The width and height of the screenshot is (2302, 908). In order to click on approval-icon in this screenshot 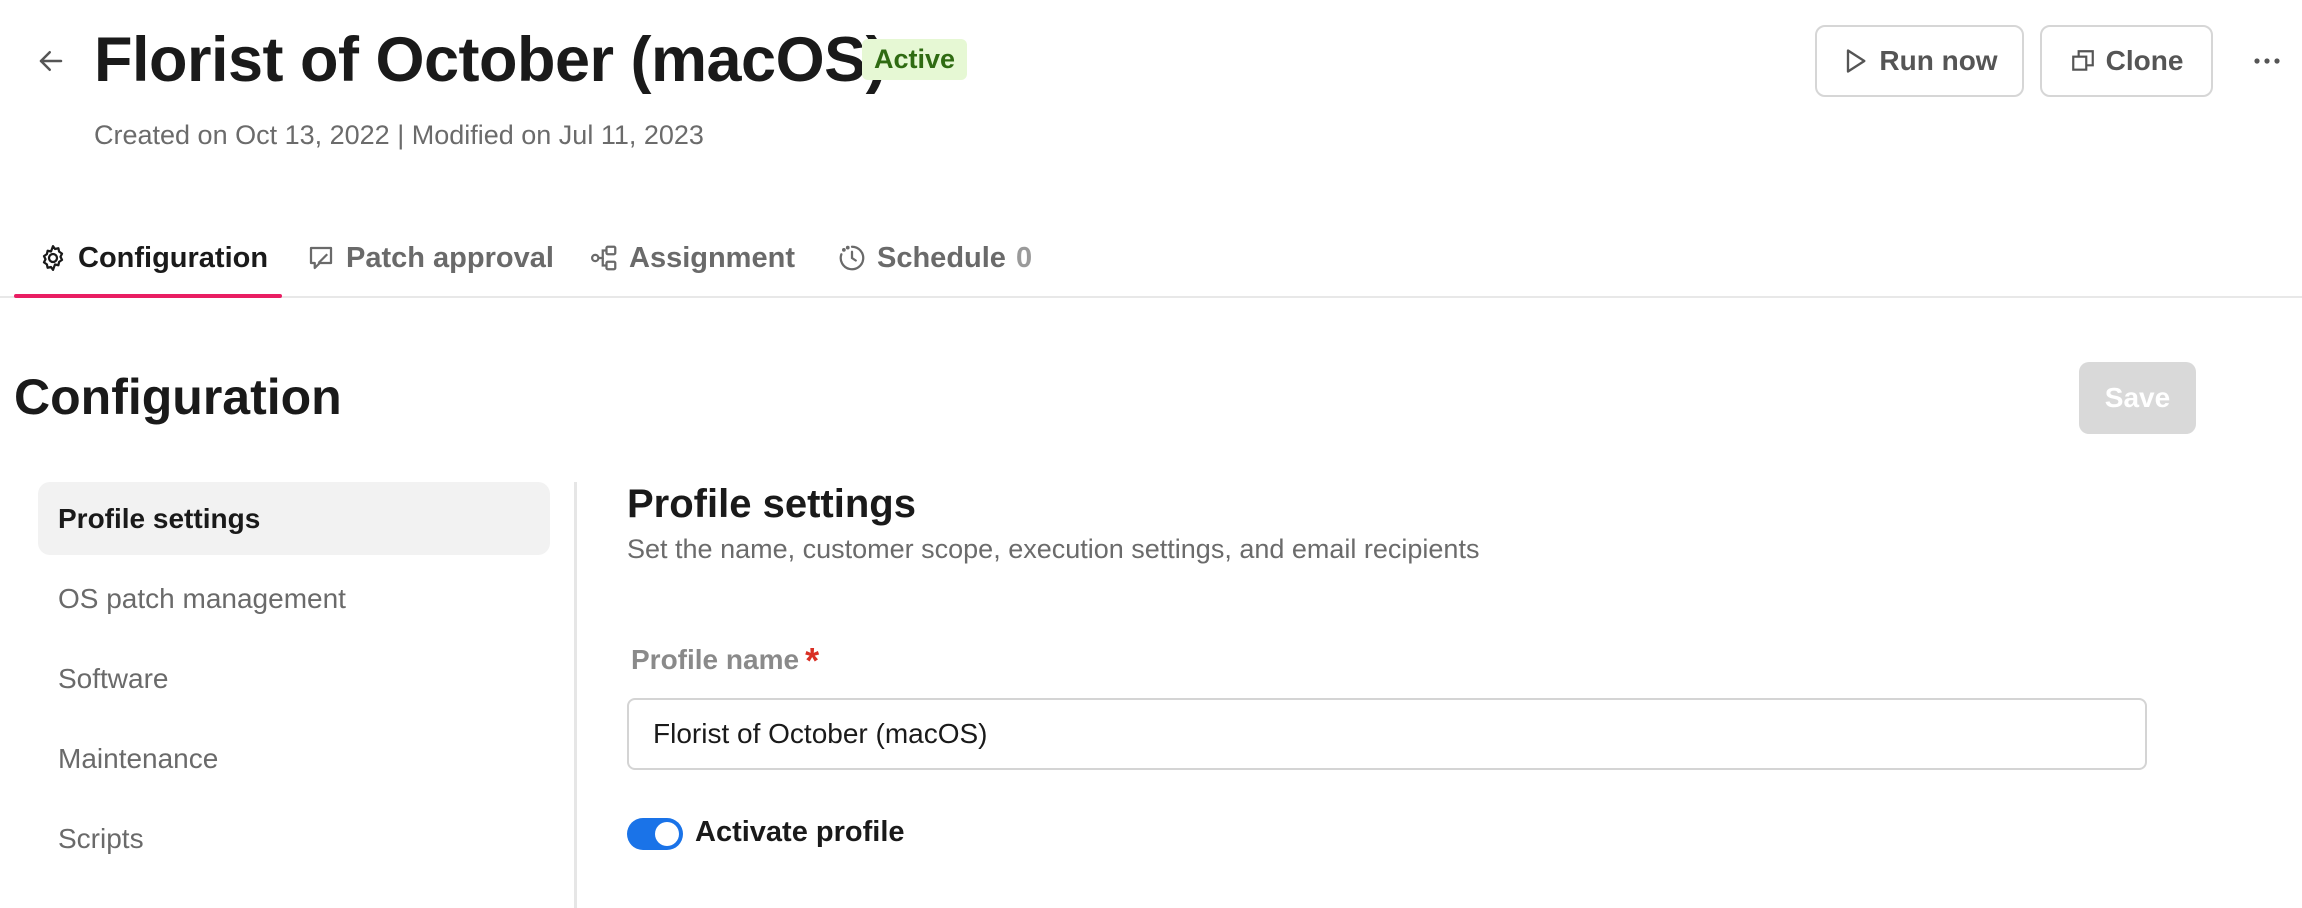, I will do `click(321, 258)`.